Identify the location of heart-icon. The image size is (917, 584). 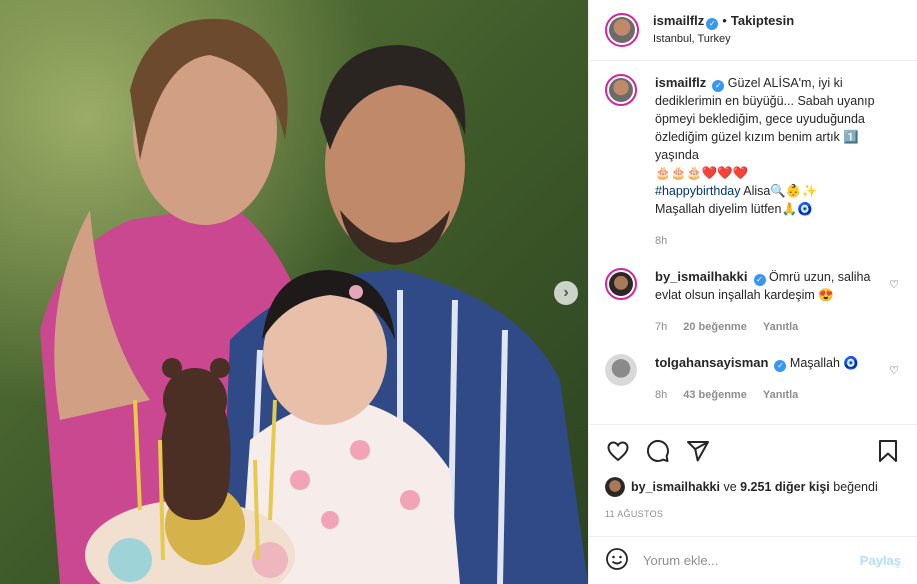
(618, 451).